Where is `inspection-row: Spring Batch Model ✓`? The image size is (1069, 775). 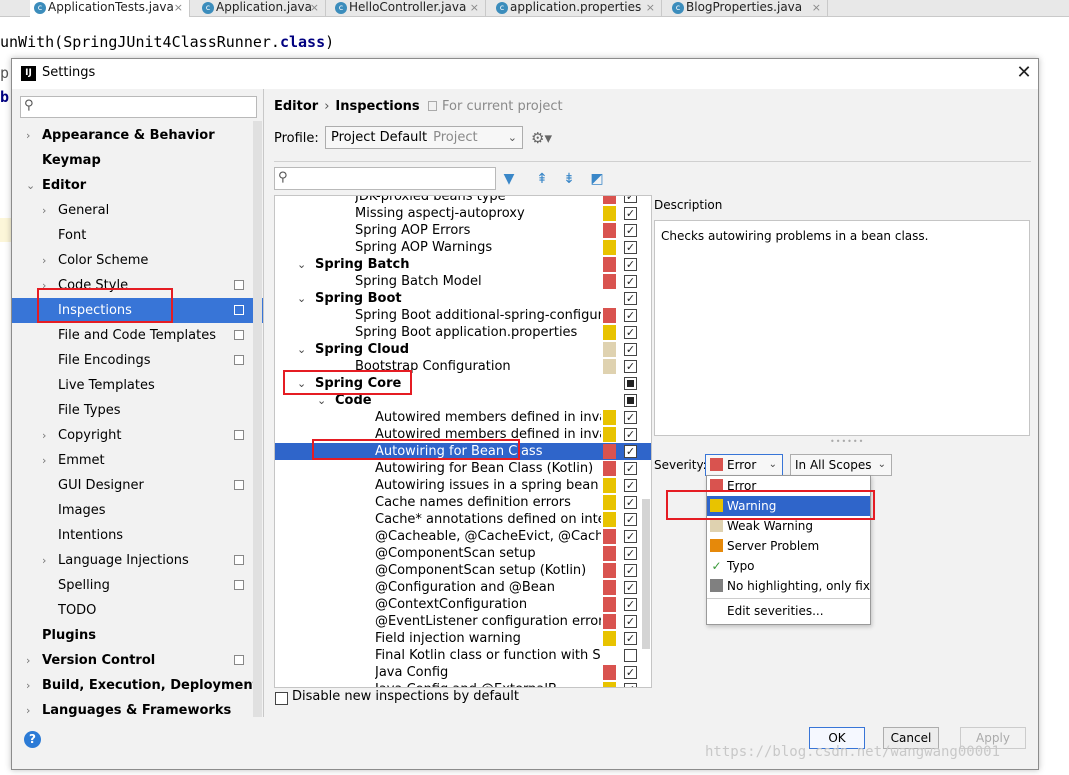
inspection-row: Spring Batch Model ✓ is located at coordinates (463, 281).